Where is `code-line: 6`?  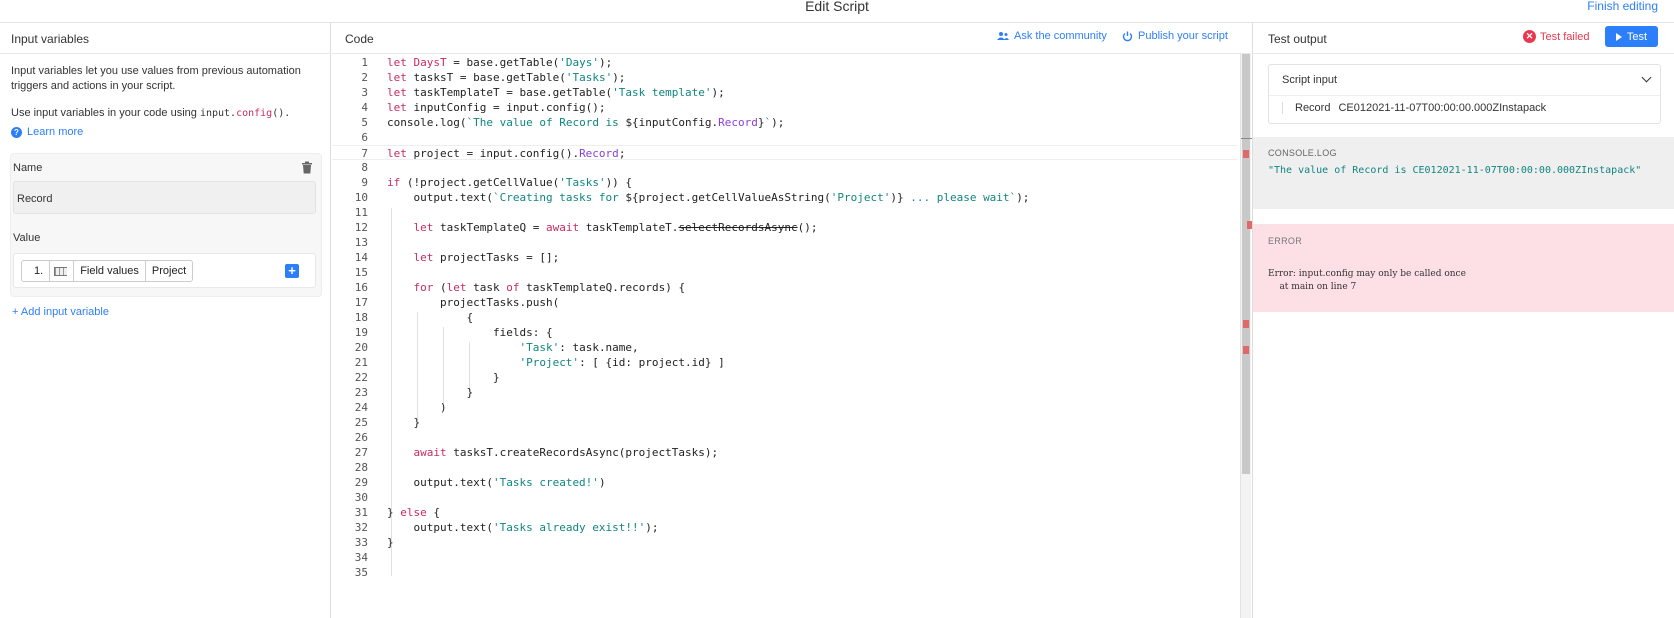 code-line: 6 is located at coordinates (364, 137).